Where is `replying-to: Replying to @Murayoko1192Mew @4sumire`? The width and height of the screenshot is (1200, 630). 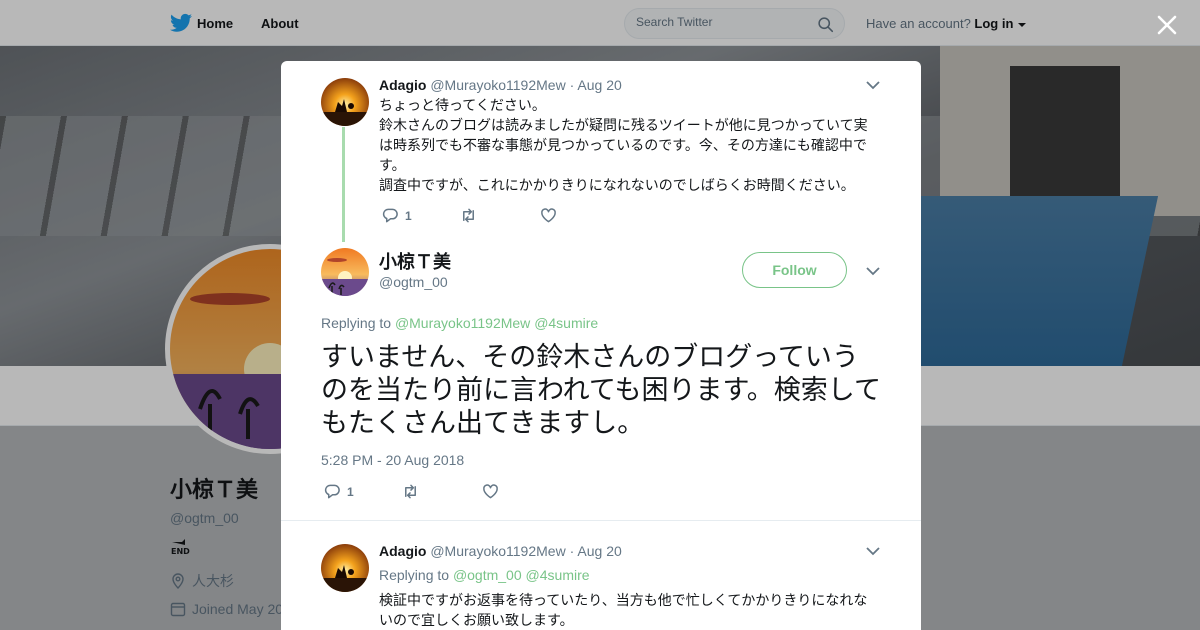 replying-to: Replying to @Murayoko1192Mew @4sumire is located at coordinates (459, 323).